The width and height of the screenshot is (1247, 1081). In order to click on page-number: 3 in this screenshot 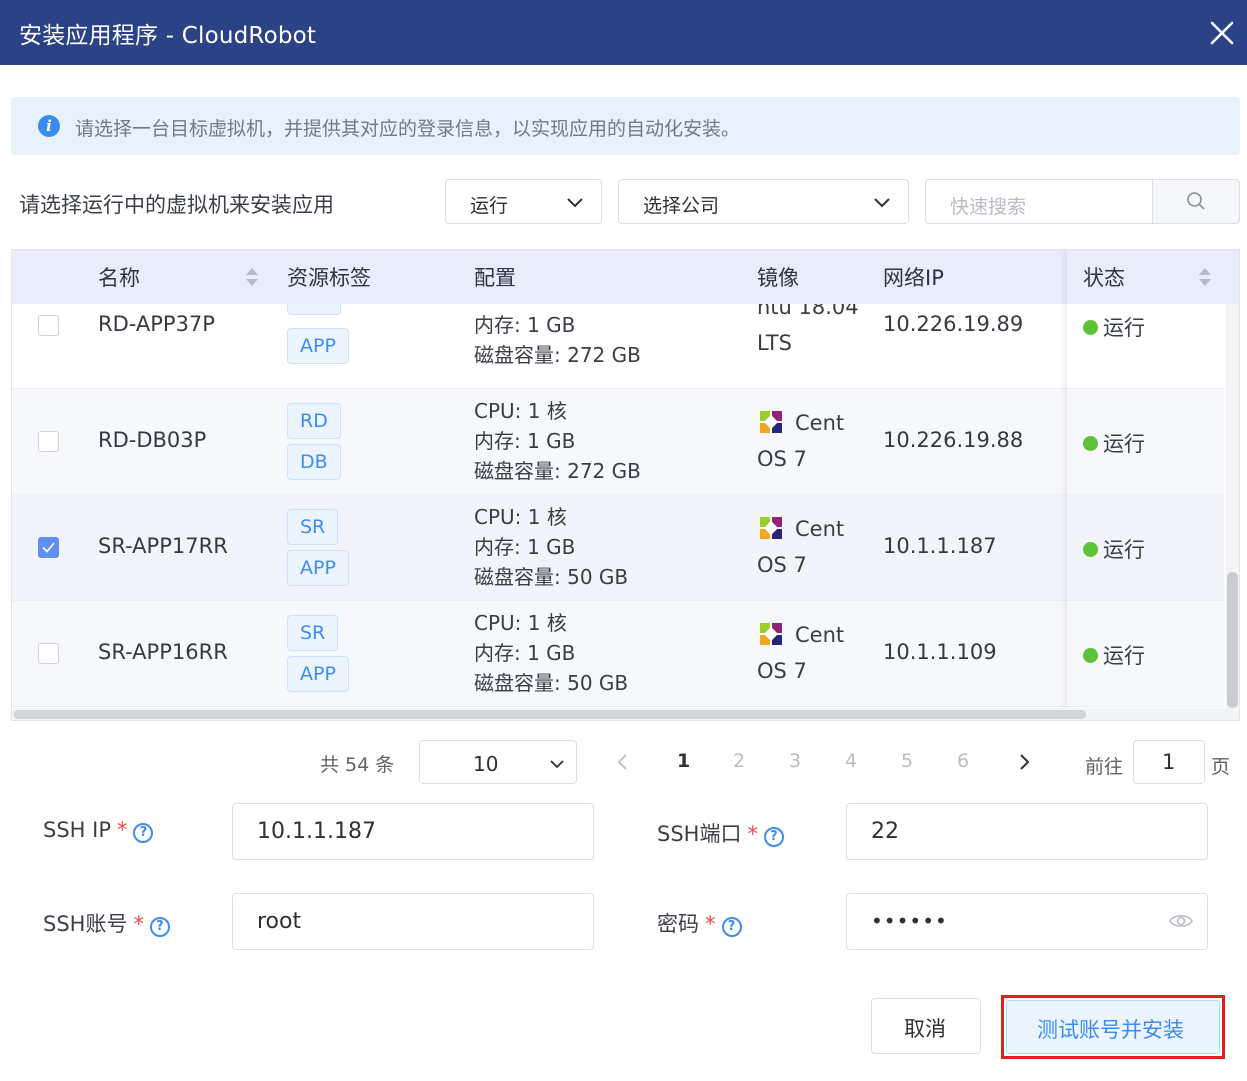, I will do `click(795, 761)`.